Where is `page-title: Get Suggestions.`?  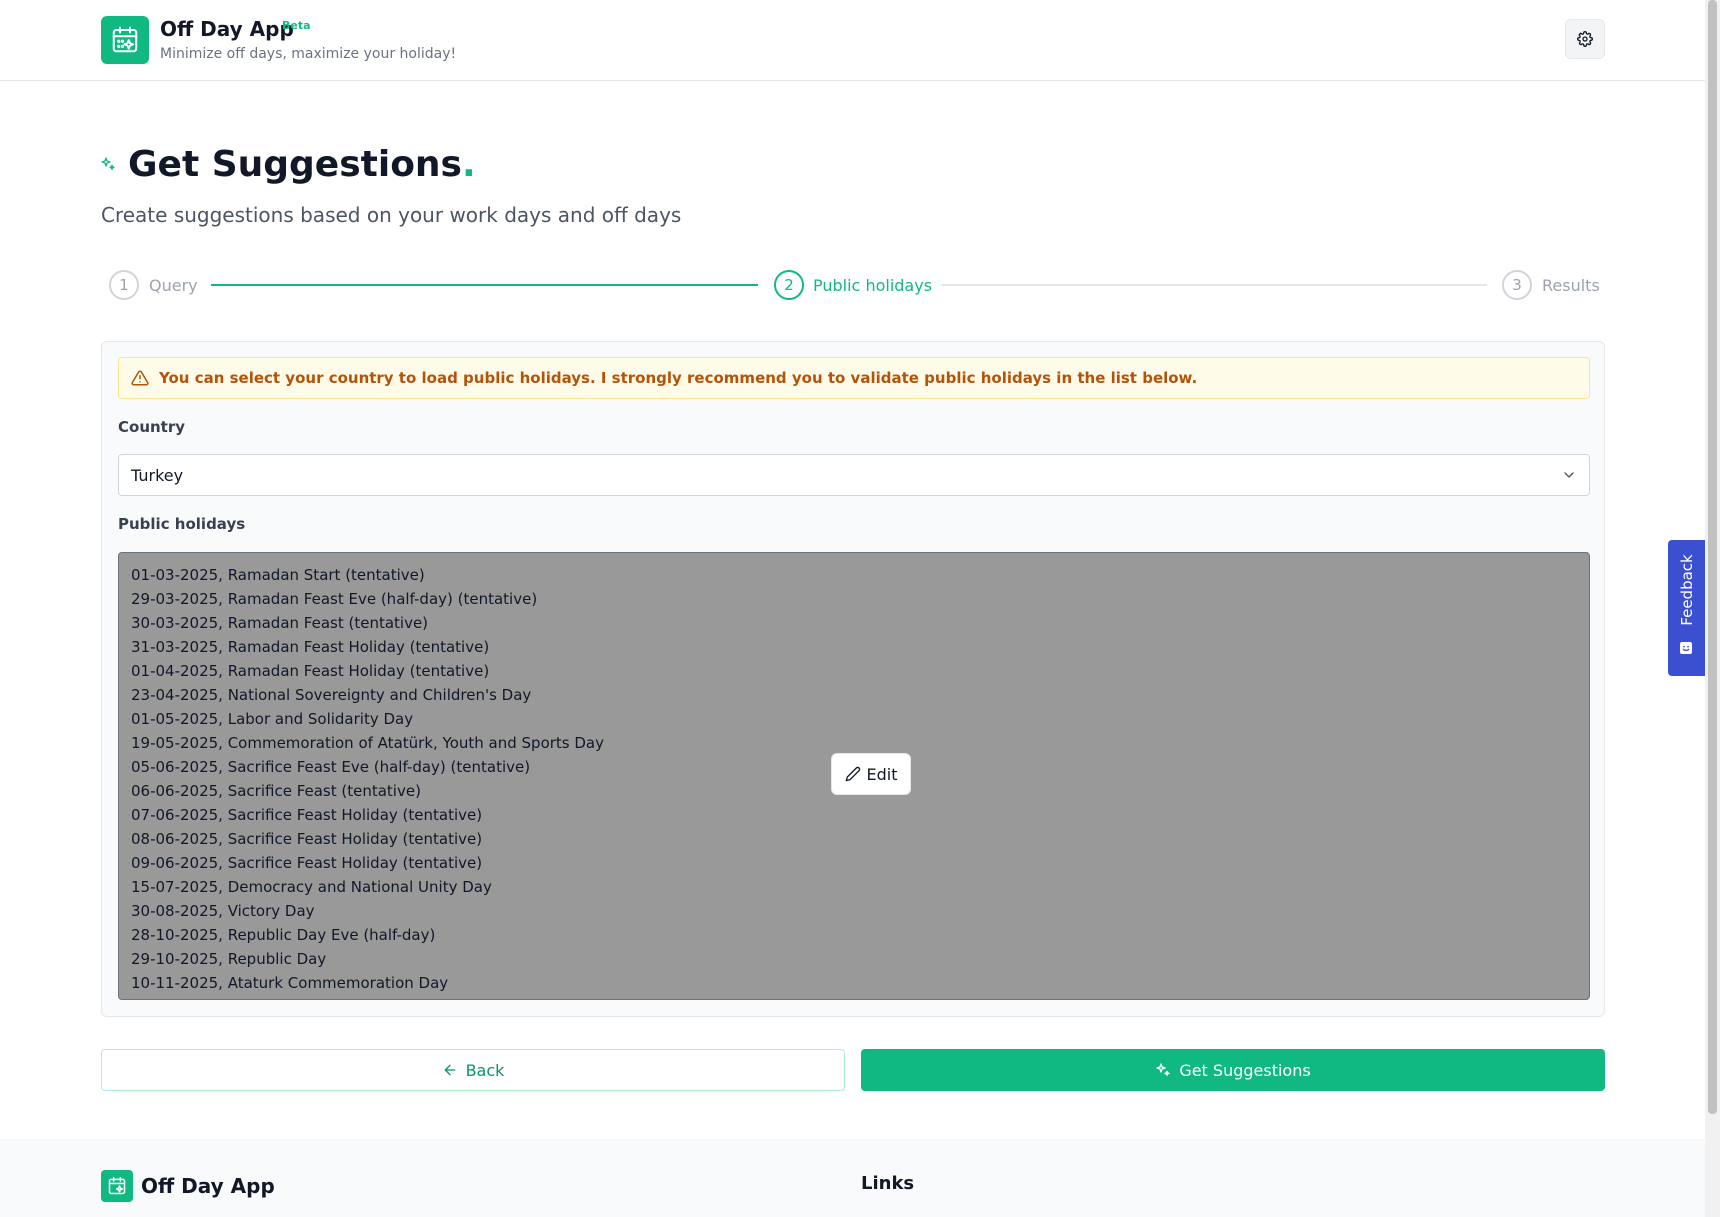
page-title: Get Suggestions. is located at coordinates (302, 164).